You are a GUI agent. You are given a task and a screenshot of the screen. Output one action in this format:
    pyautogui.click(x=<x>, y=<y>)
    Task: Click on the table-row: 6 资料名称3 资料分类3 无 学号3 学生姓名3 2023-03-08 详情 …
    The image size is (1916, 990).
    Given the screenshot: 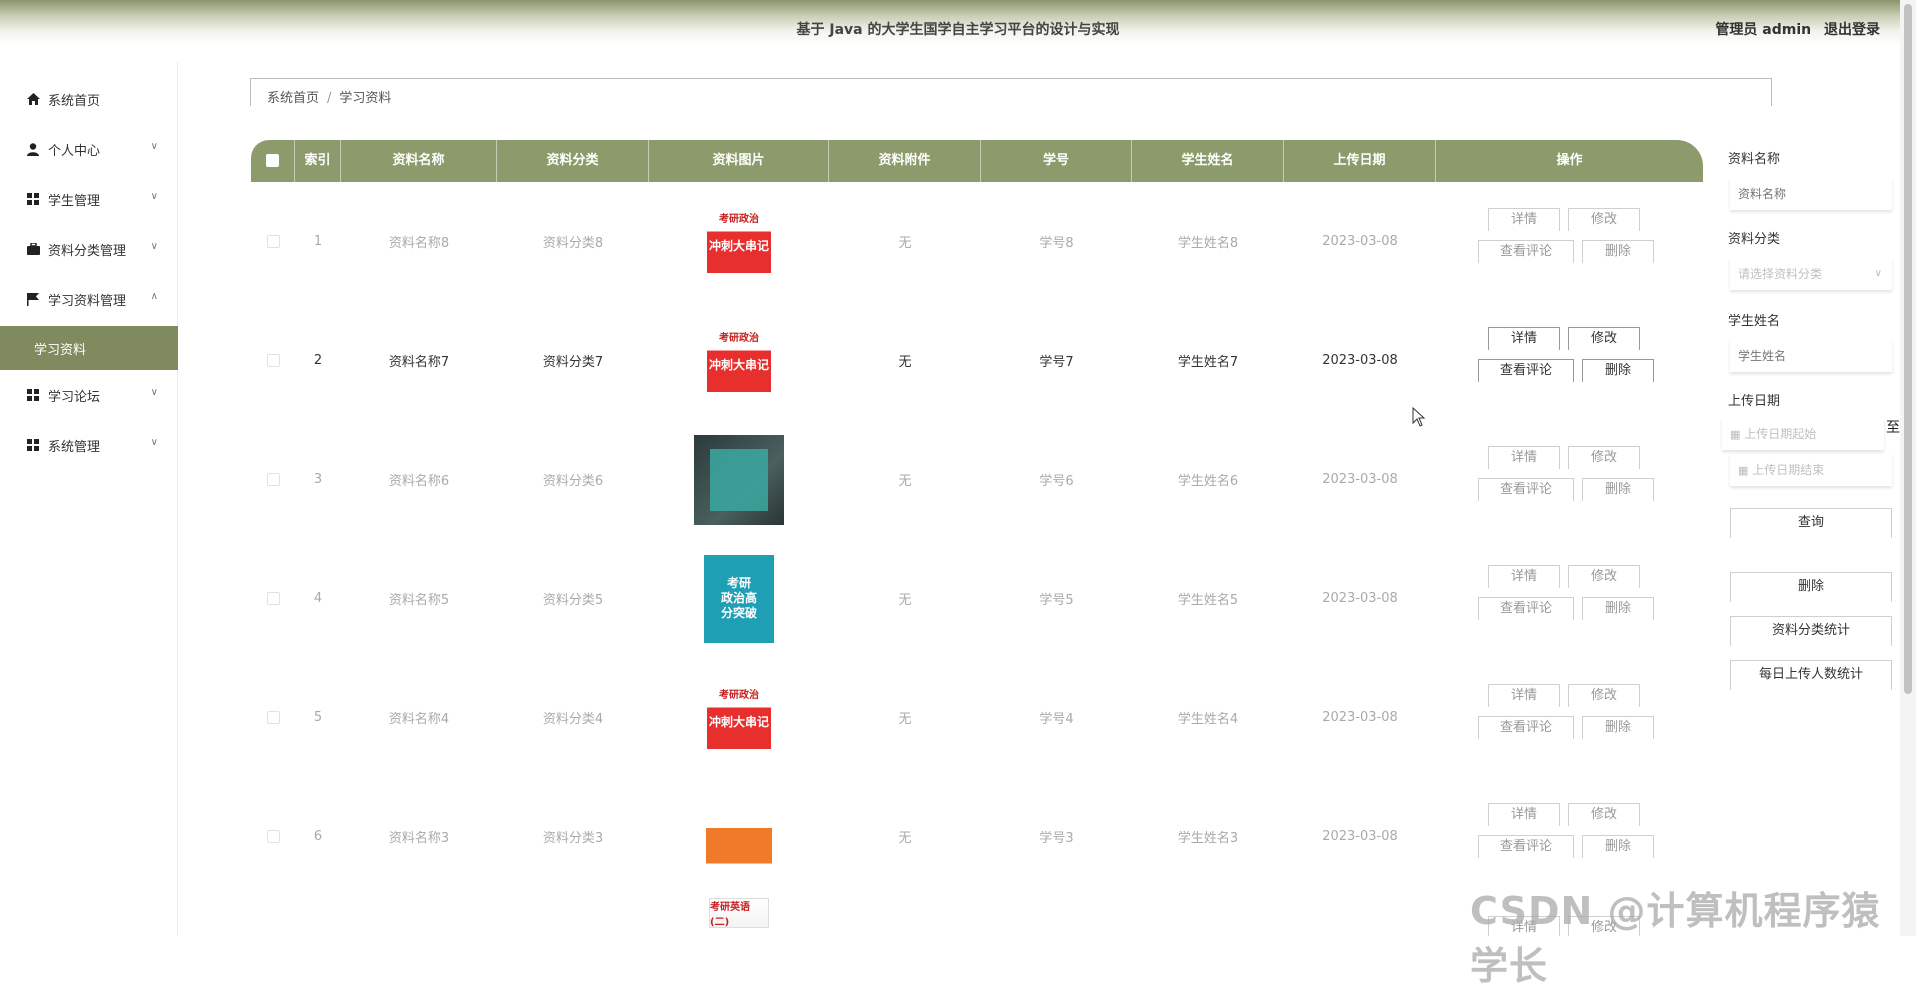 What is the action you would take?
    pyautogui.click(x=977, y=836)
    